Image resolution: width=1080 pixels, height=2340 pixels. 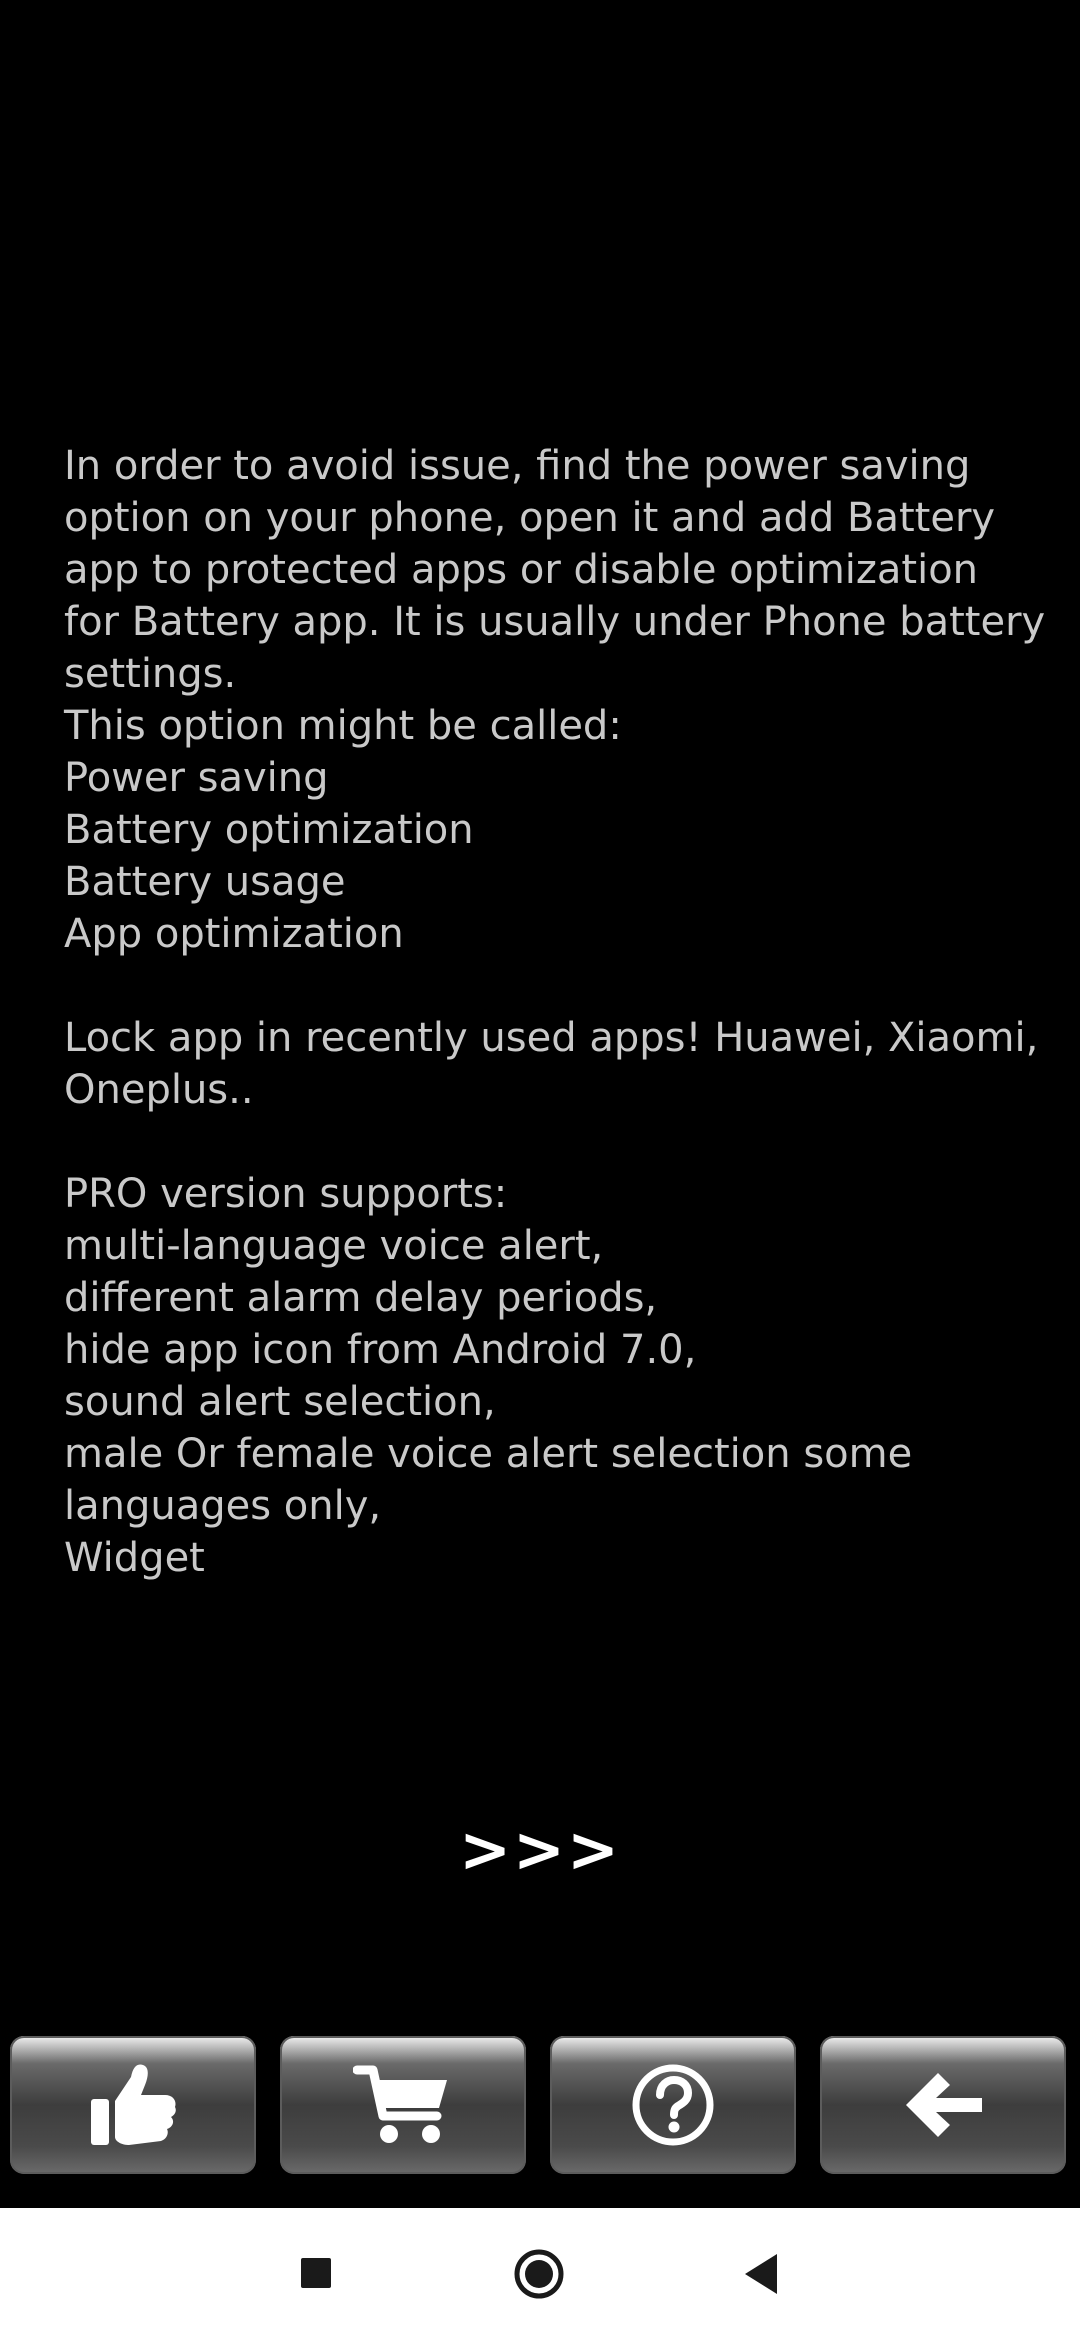 I want to click on info-line: settings., so click(x=150, y=674).